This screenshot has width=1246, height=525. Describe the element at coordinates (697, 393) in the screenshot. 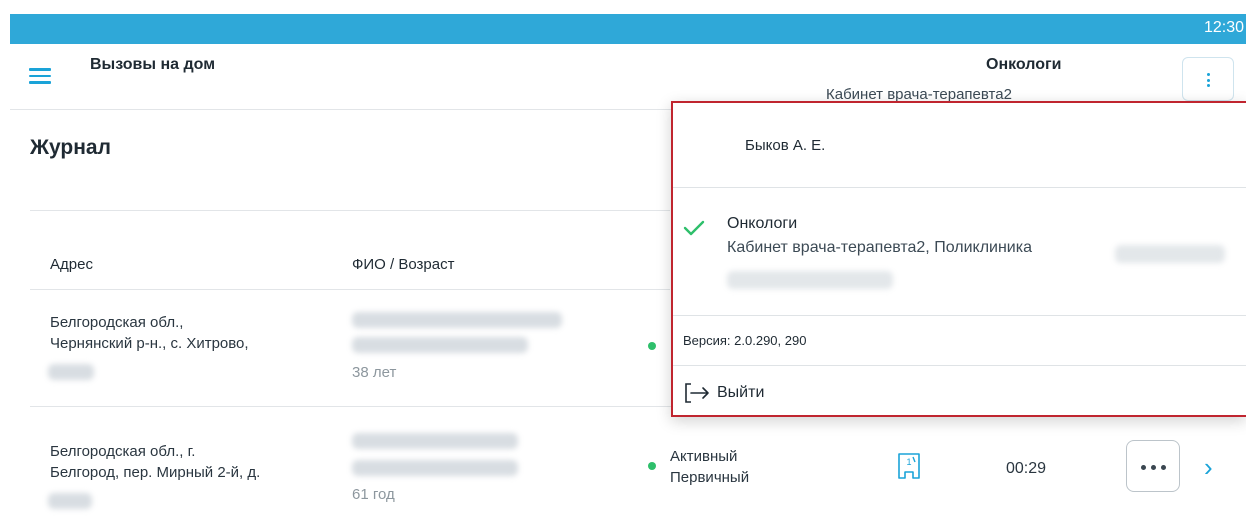

I see `logout-icon` at that location.